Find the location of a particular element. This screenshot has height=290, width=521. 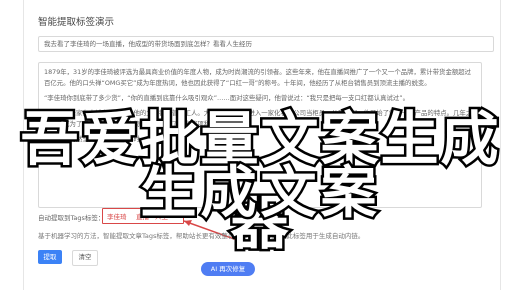

page-title: 智能提取标签演示 is located at coordinates (76, 22).